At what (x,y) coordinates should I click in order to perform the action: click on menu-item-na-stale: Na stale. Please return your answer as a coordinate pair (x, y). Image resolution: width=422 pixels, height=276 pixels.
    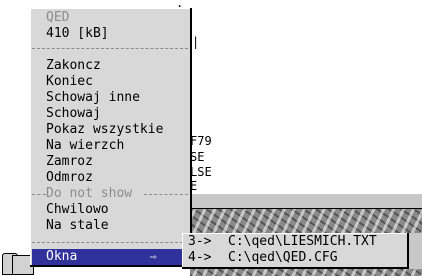
    Looking at the image, I should click on (77, 226).